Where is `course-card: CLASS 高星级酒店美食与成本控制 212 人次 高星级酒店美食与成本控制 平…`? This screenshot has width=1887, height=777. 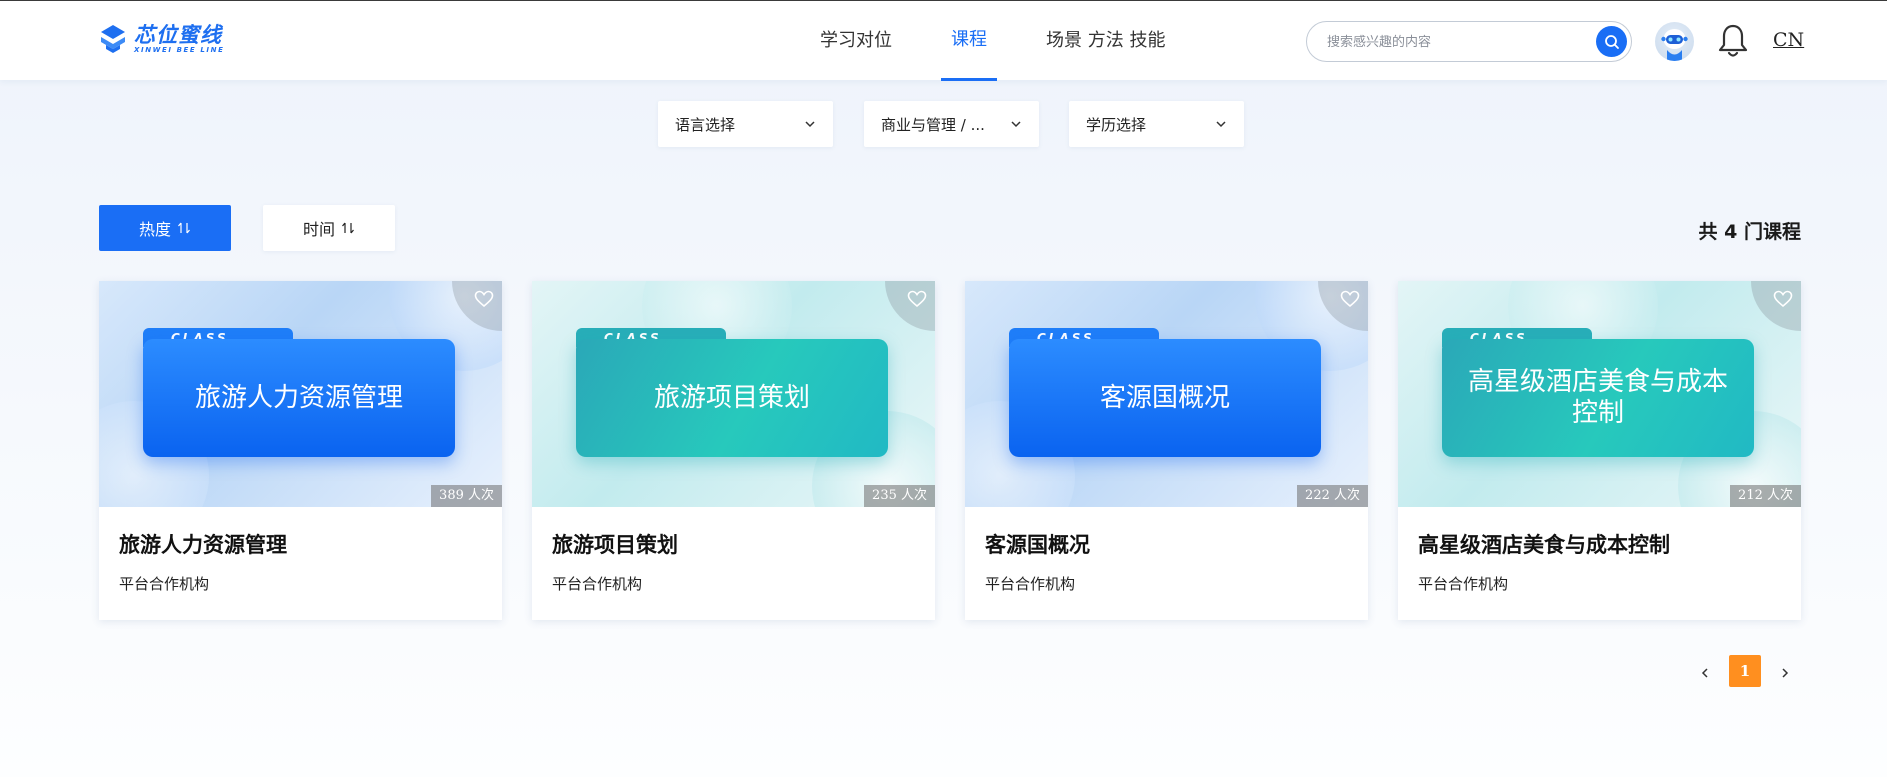 course-card: CLASS 高星级酒店美食与成本控制 212 人次 高星级酒店美食与成本控制 平… is located at coordinates (1599, 450).